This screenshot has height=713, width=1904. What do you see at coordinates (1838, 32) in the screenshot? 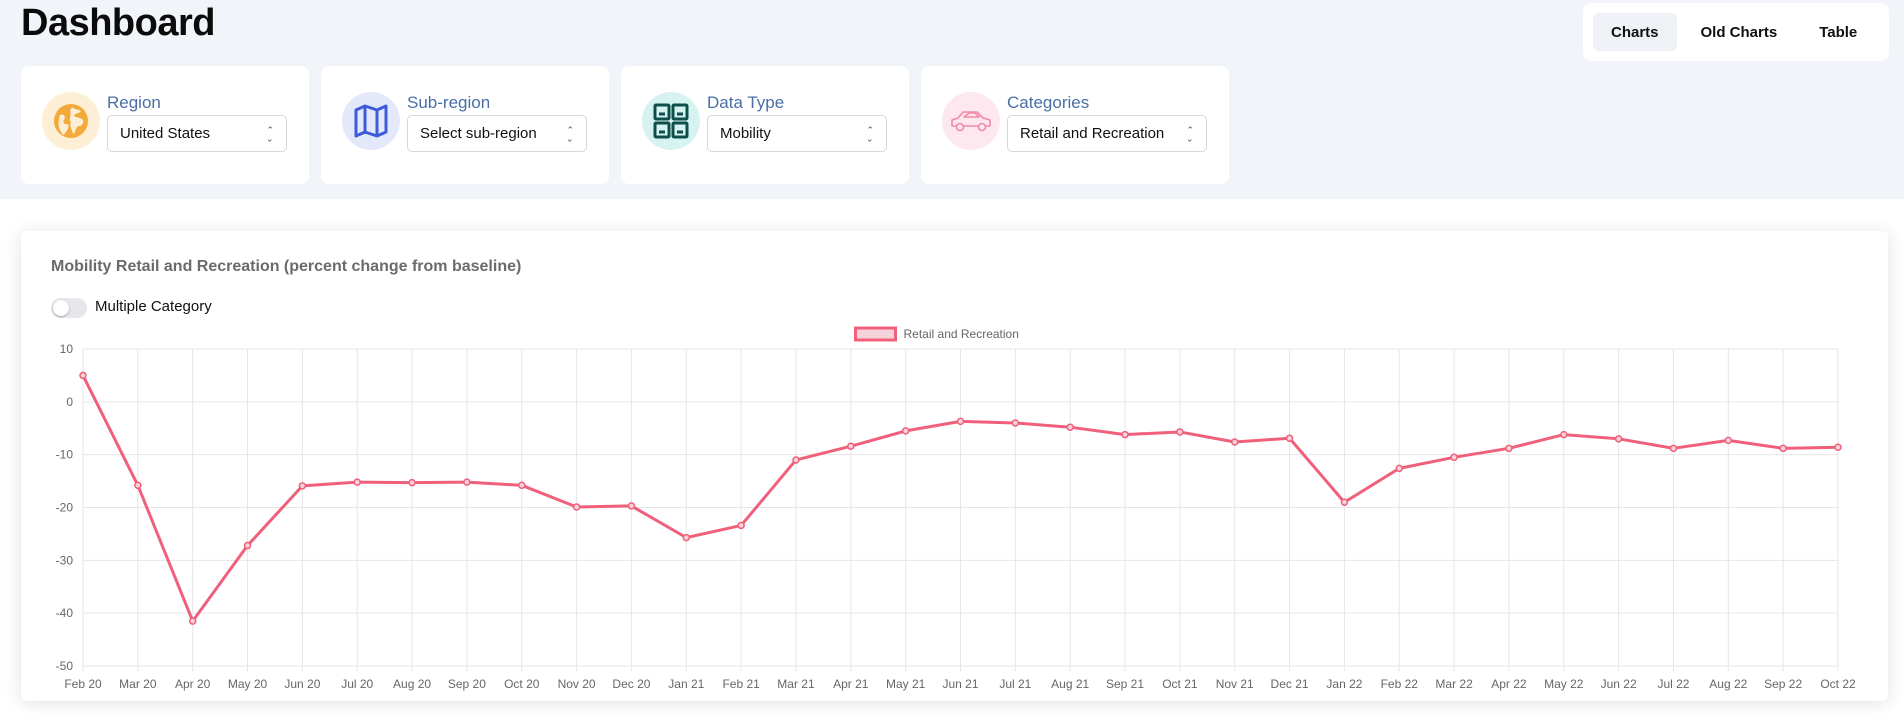
I see `tab-table: Table` at bounding box center [1838, 32].